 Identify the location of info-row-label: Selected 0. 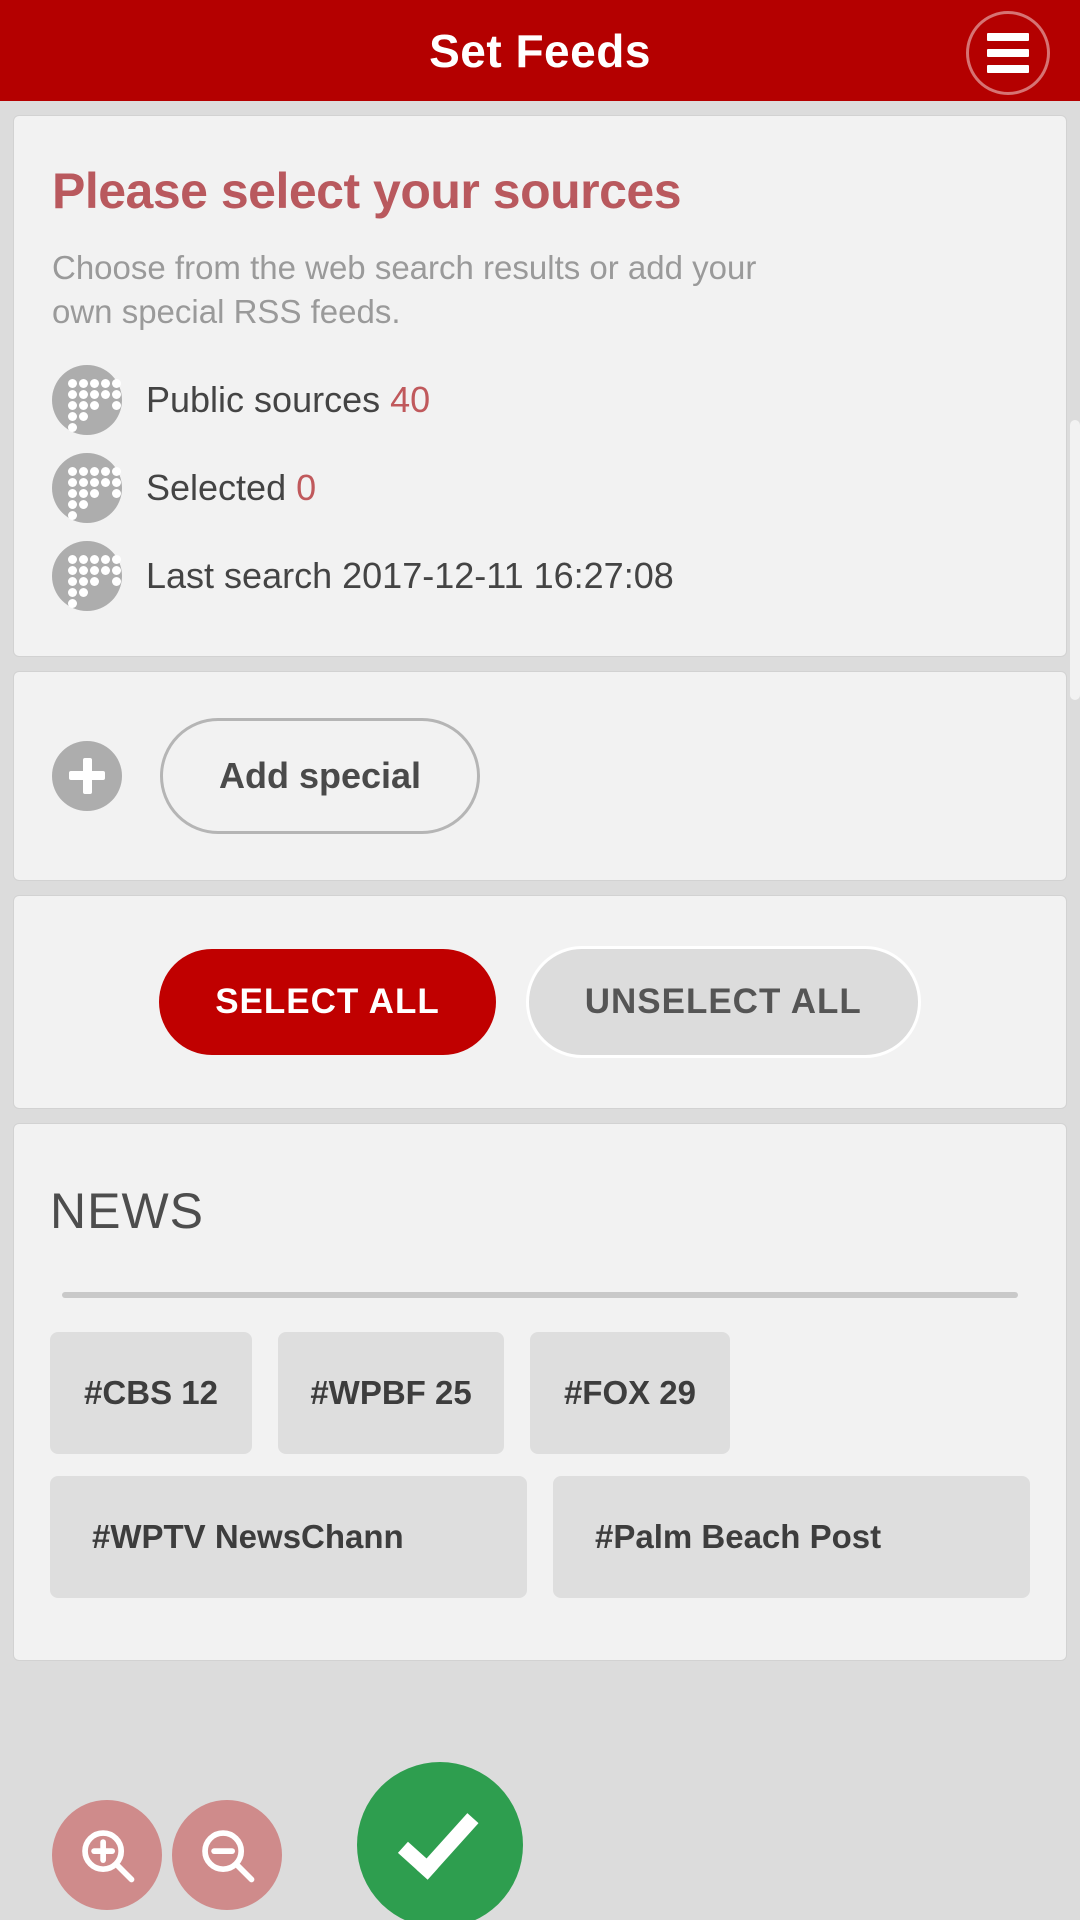
(231, 488).